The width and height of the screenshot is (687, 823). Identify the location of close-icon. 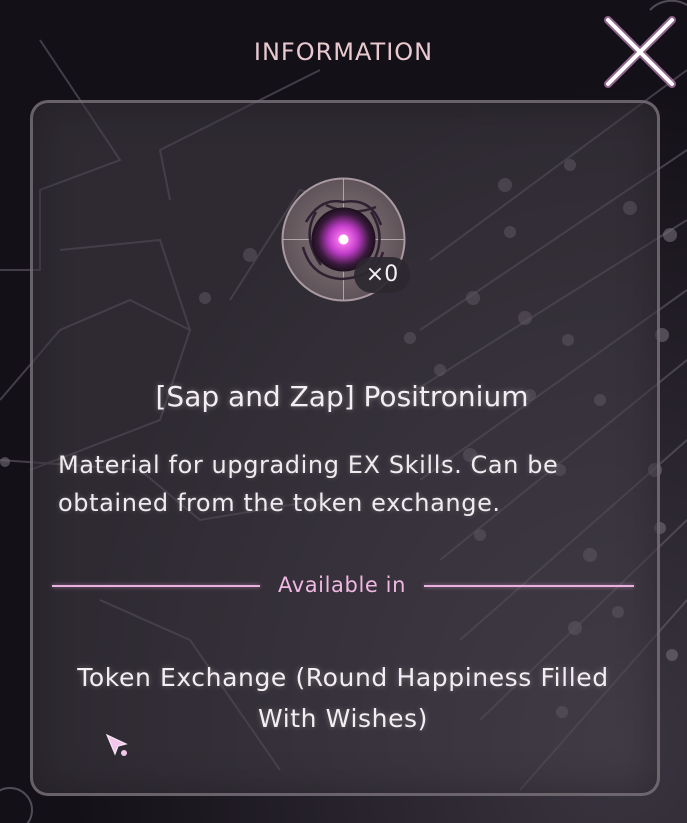
(640, 52).